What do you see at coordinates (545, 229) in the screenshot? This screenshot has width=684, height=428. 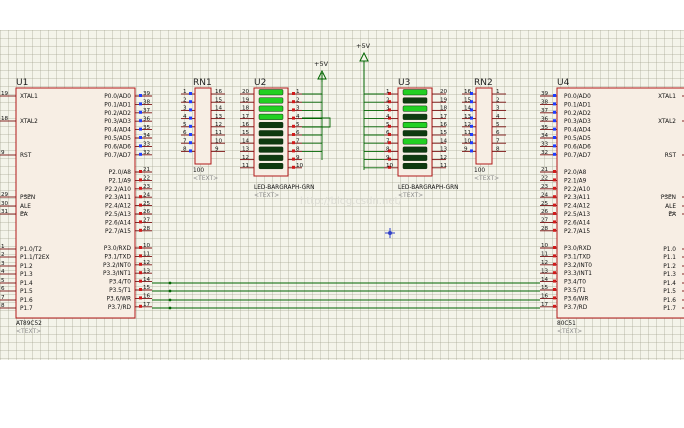 I see `pin-number: 28` at bounding box center [545, 229].